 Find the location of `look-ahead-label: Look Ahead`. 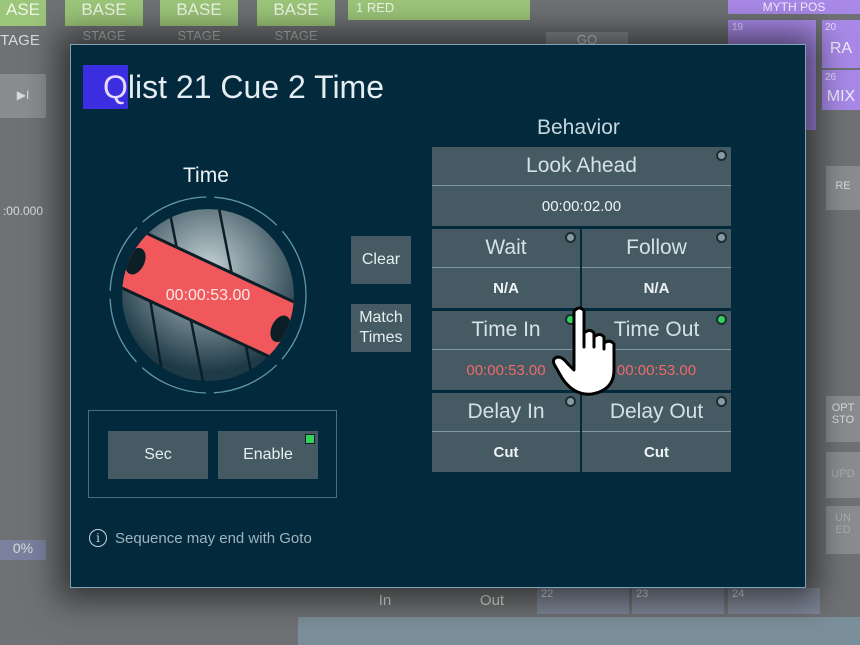

look-ahead-label: Look Ahead is located at coordinates (581, 166).